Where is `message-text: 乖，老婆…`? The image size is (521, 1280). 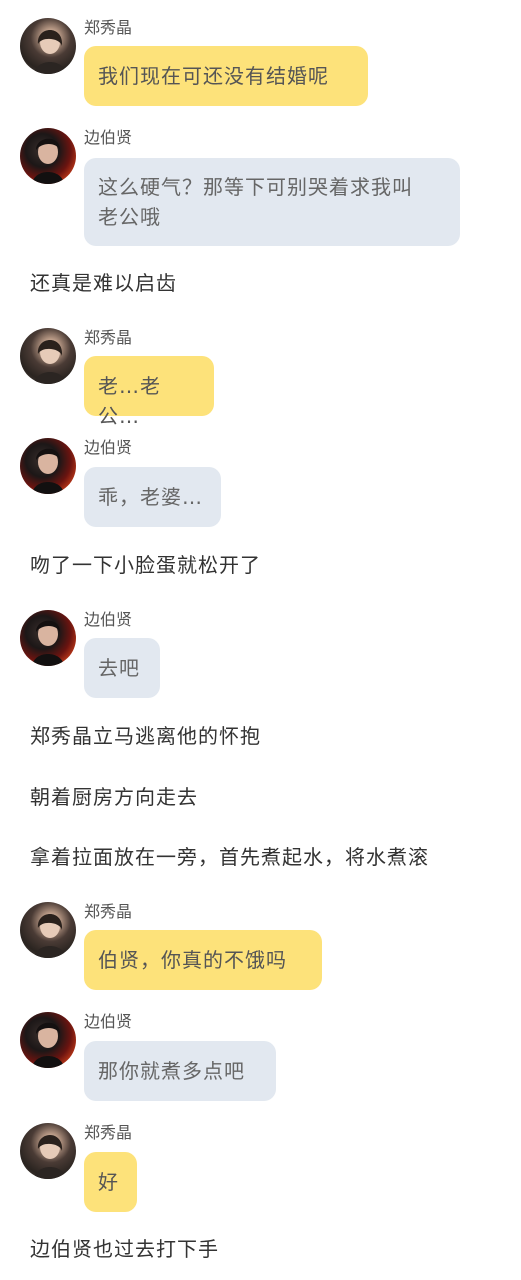 message-text: 乖，老婆… is located at coordinates (150, 497).